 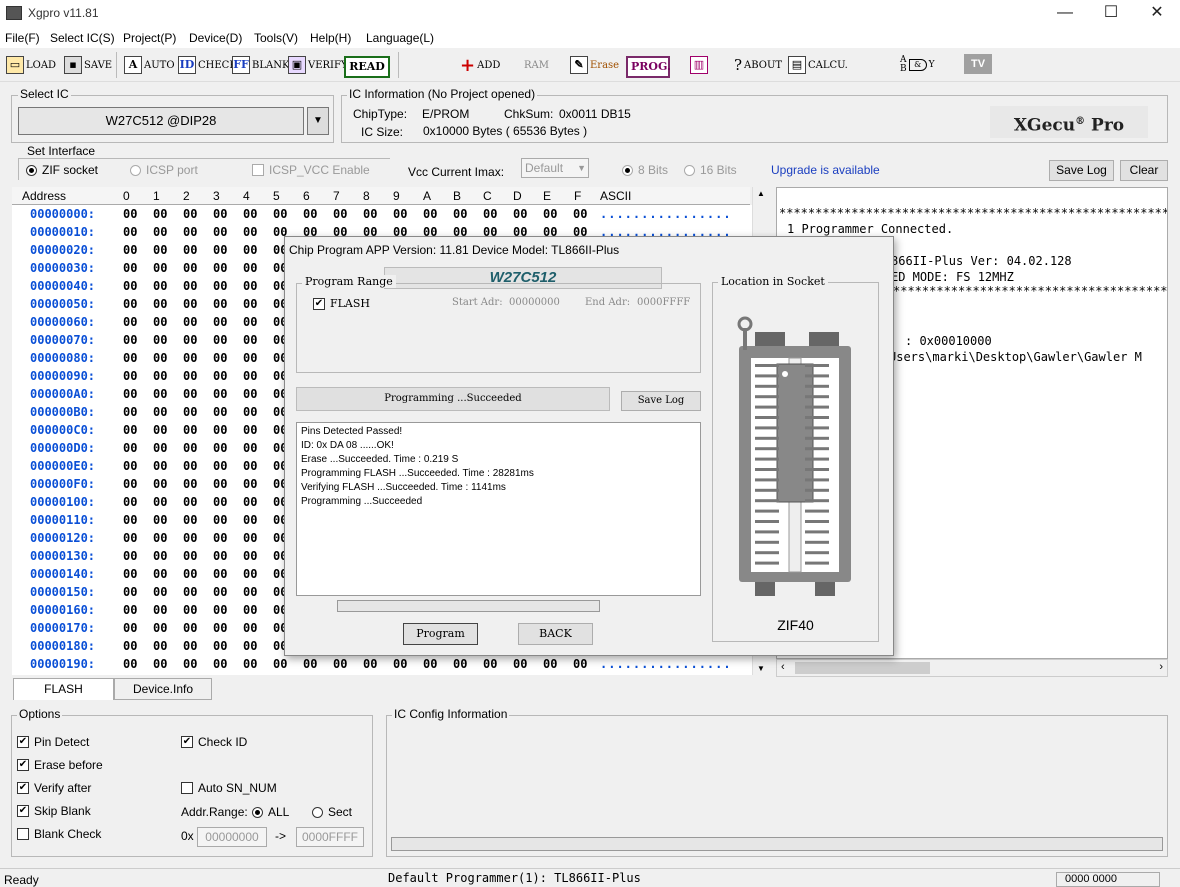 What do you see at coordinates (164, 170) in the screenshot?
I see `icsp-port-radio: ICSP port` at bounding box center [164, 170].